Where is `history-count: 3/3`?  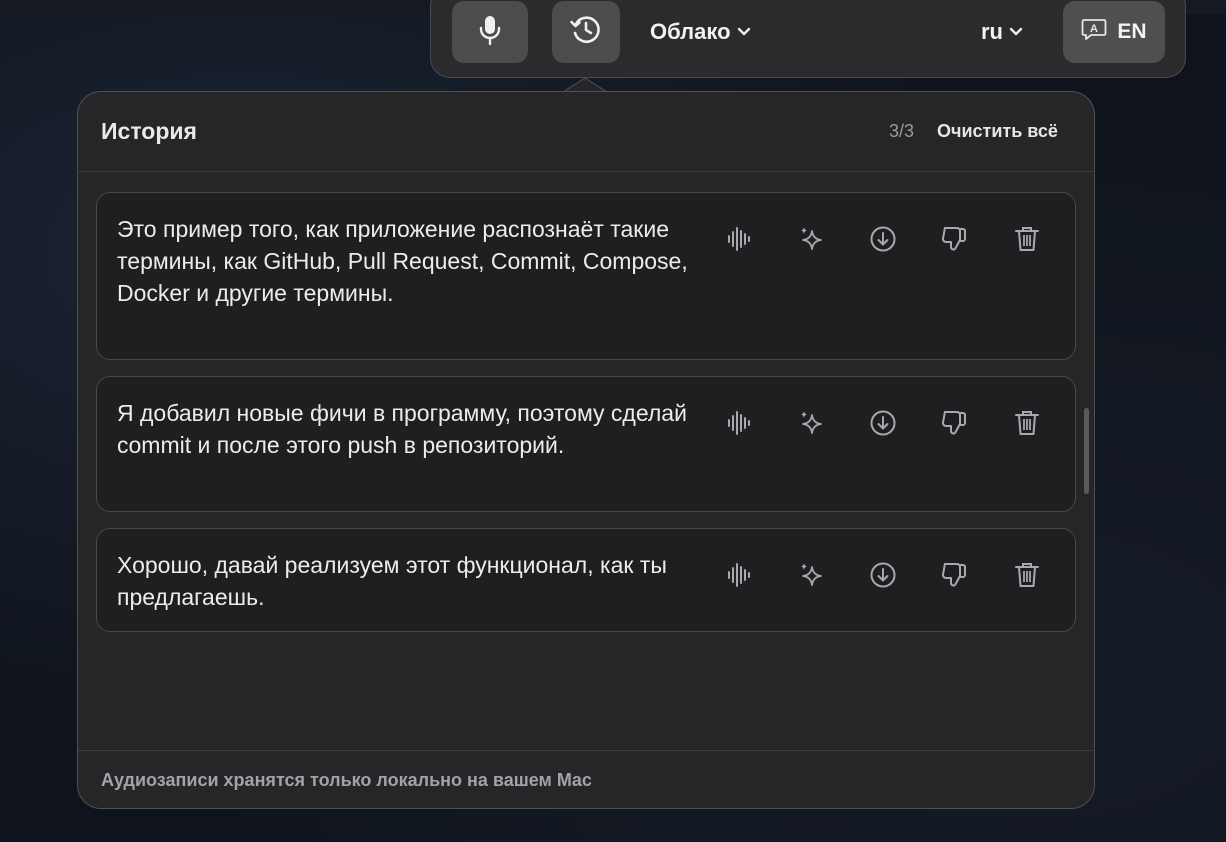
history-count: 3/3 is located at coordinates (902, 131).